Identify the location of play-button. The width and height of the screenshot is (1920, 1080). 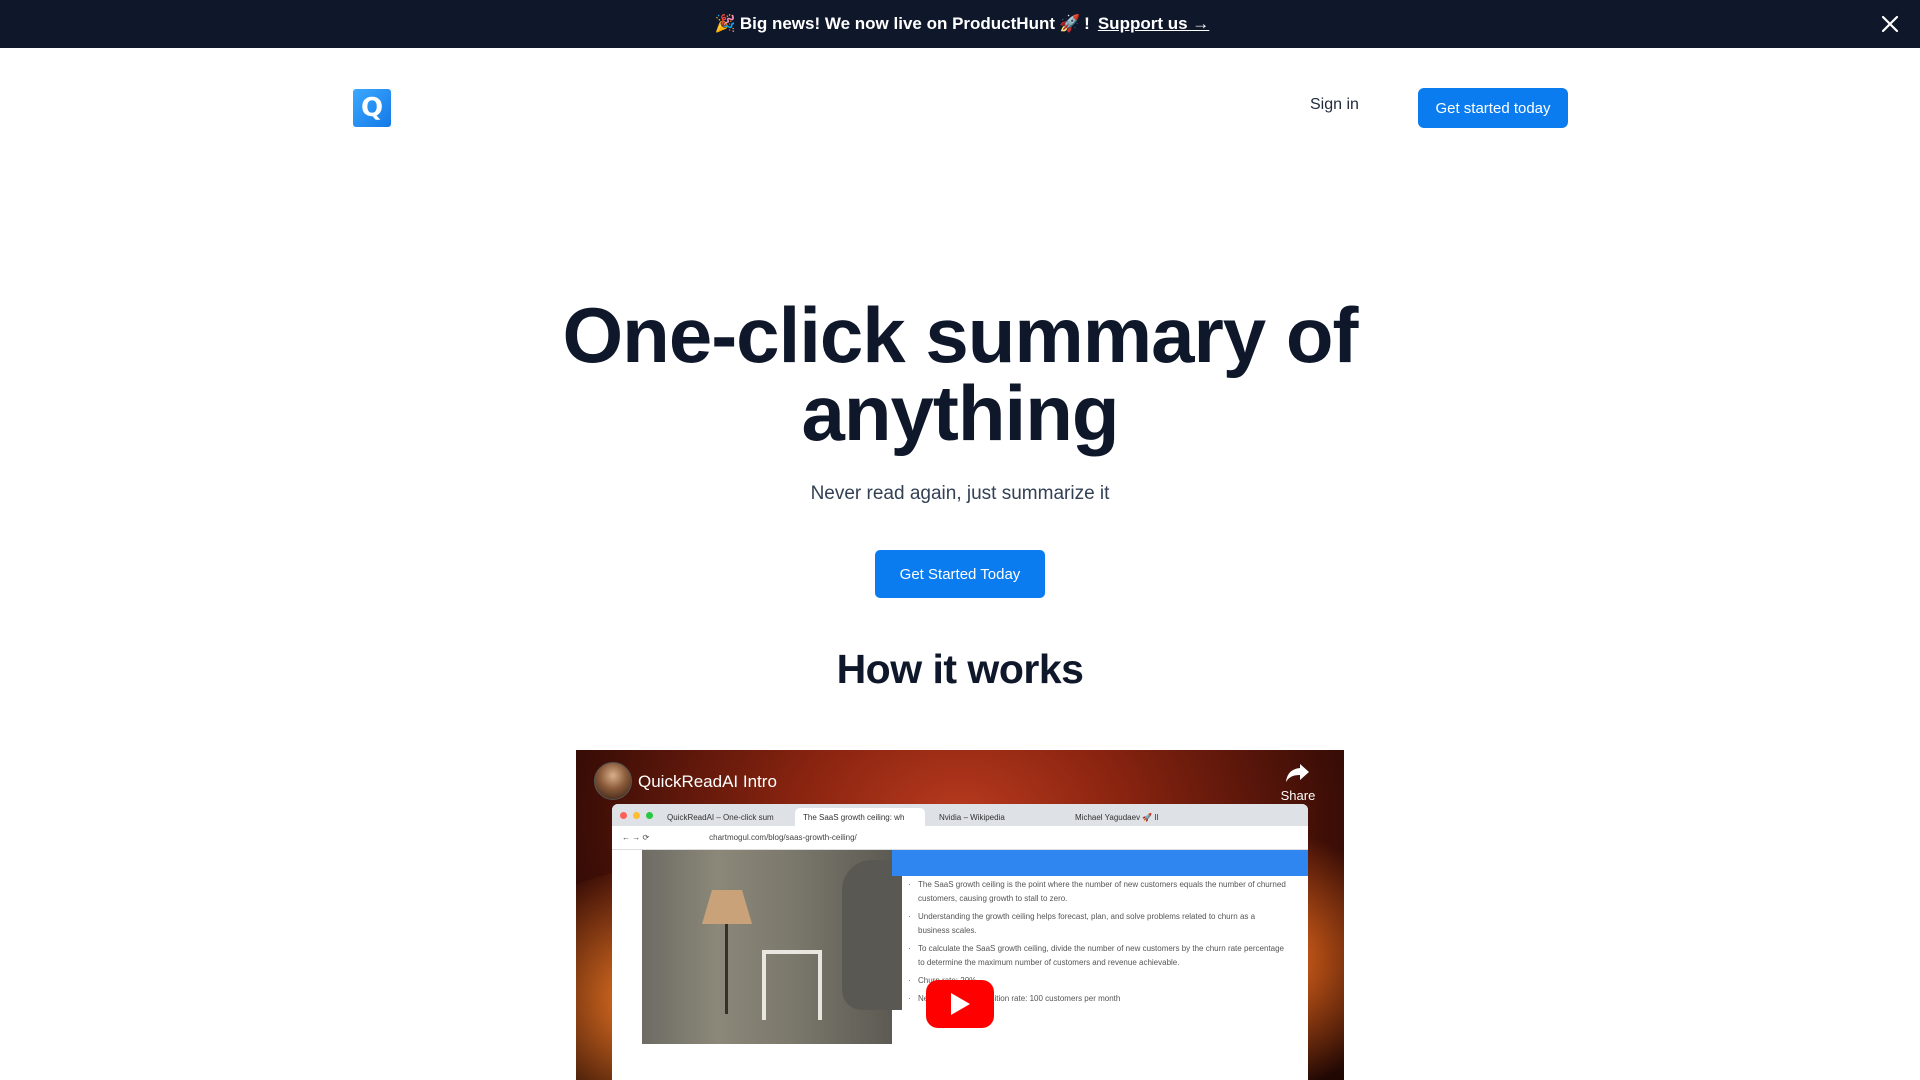
(960, 1004).